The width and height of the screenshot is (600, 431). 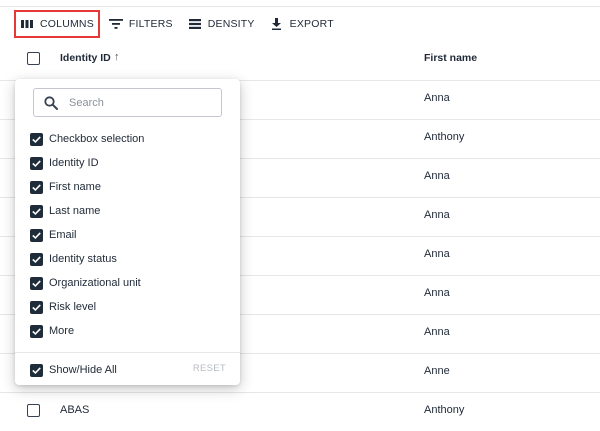 I want to click on export-label: EXPORT, so click(x=311, y=24).